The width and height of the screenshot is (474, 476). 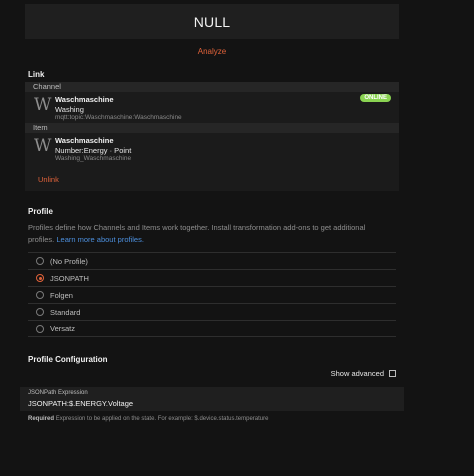 I want to click on state-value: NULL, so click(x=212, y=21).